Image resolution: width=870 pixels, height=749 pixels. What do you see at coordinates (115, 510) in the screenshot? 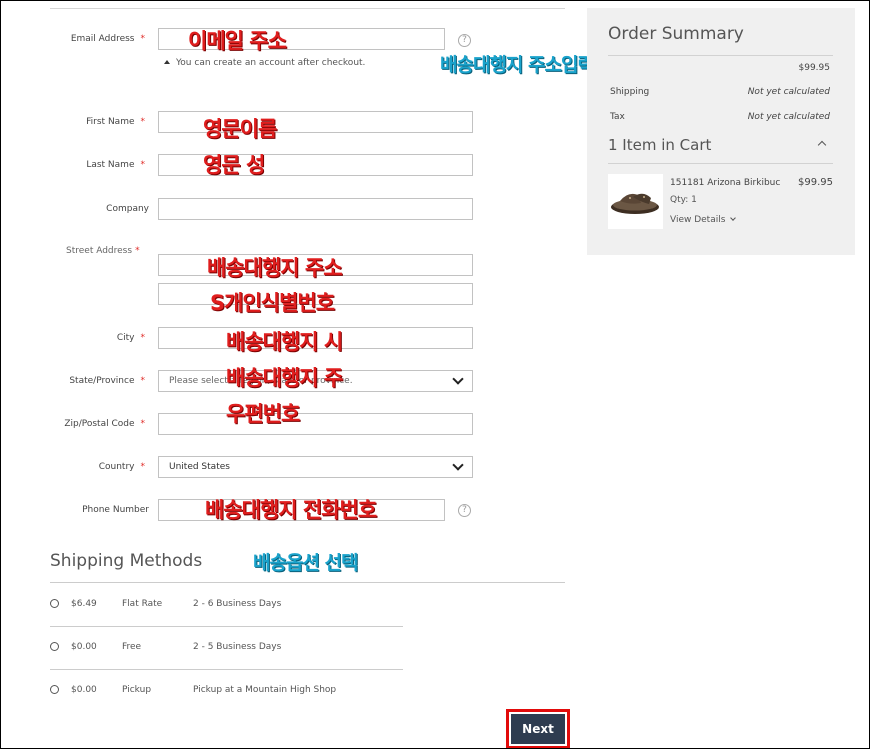
I see `phone-label: Phone Number` at bounding box center [115, 510].